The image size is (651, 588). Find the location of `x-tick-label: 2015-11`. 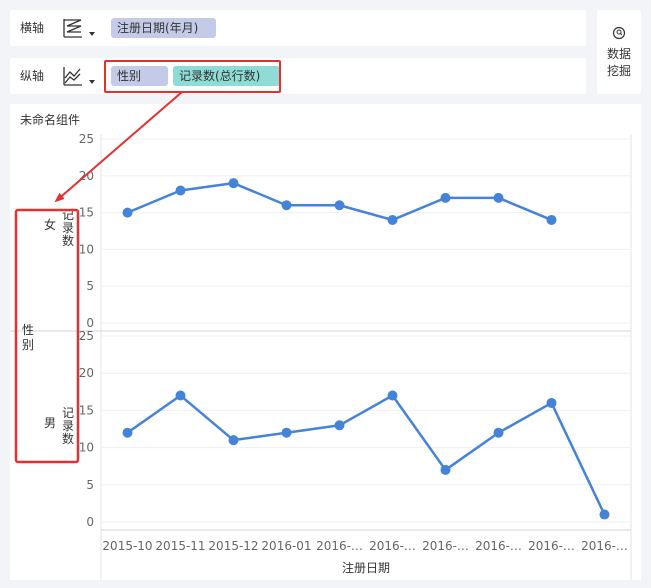

x-tick-label: 2015-11 is located at coordinates (180, 546).